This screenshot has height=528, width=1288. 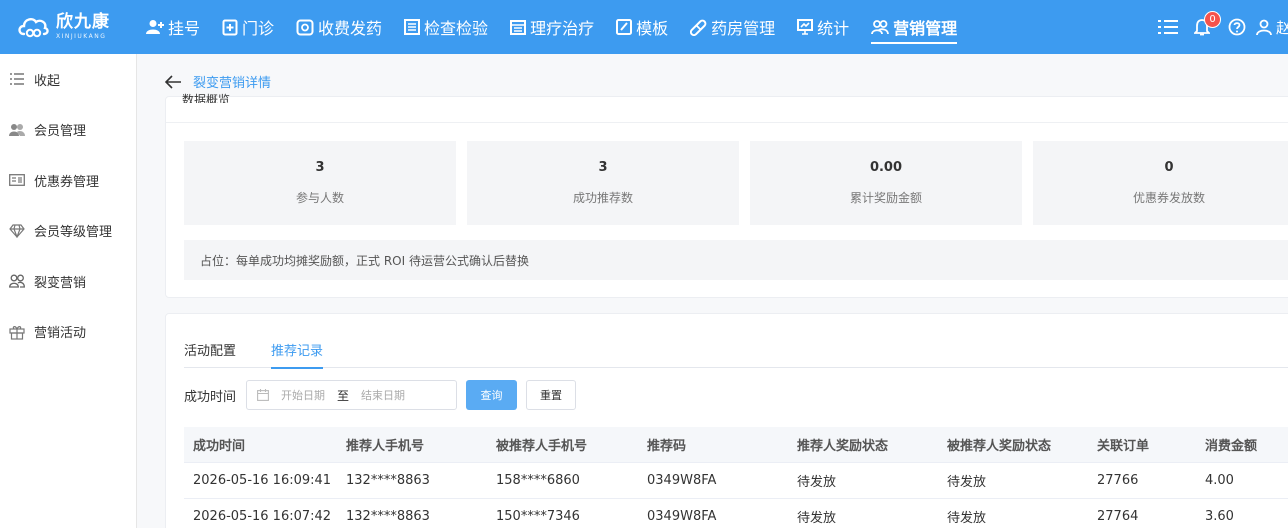 What do you see at coordinates (925, 28) in the screenshot?
I see `nav-item-label: 营销管理` at bounding box center [925, 28].